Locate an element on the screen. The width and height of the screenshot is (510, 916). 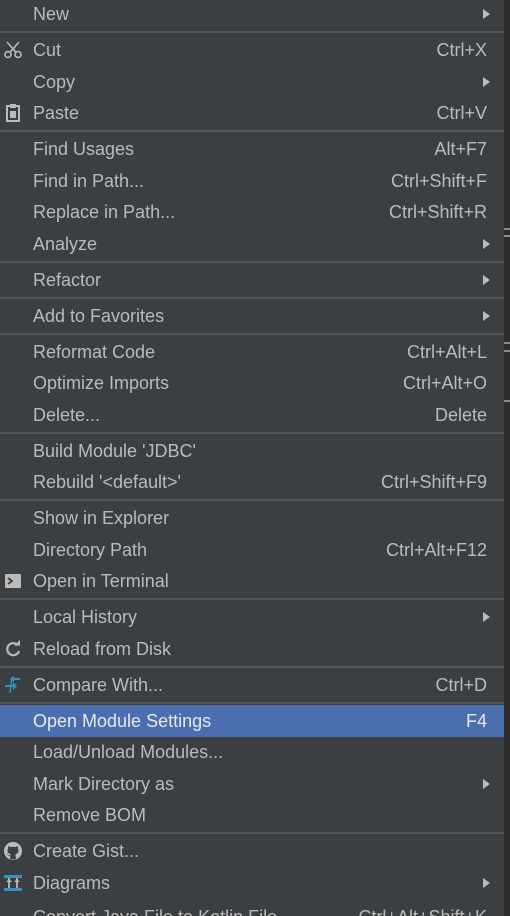
menu-item-show-in-explorer: Show in Explorer is located at coordinates (252, 518).